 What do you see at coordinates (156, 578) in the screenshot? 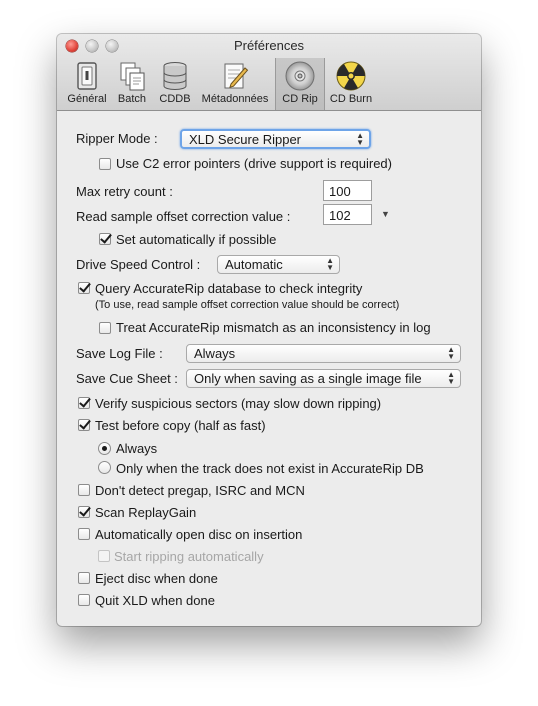
I see `eject-disc-label: Eject disc when done` at bounding box center [156, 578].